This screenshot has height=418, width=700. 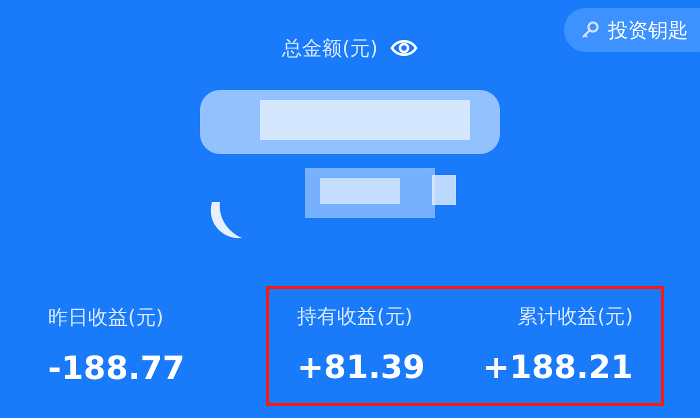 What do you see at coordinates (557, 367) in the screenshot?
I see `stat-value: +188.21` at bounding box center [557, 367].